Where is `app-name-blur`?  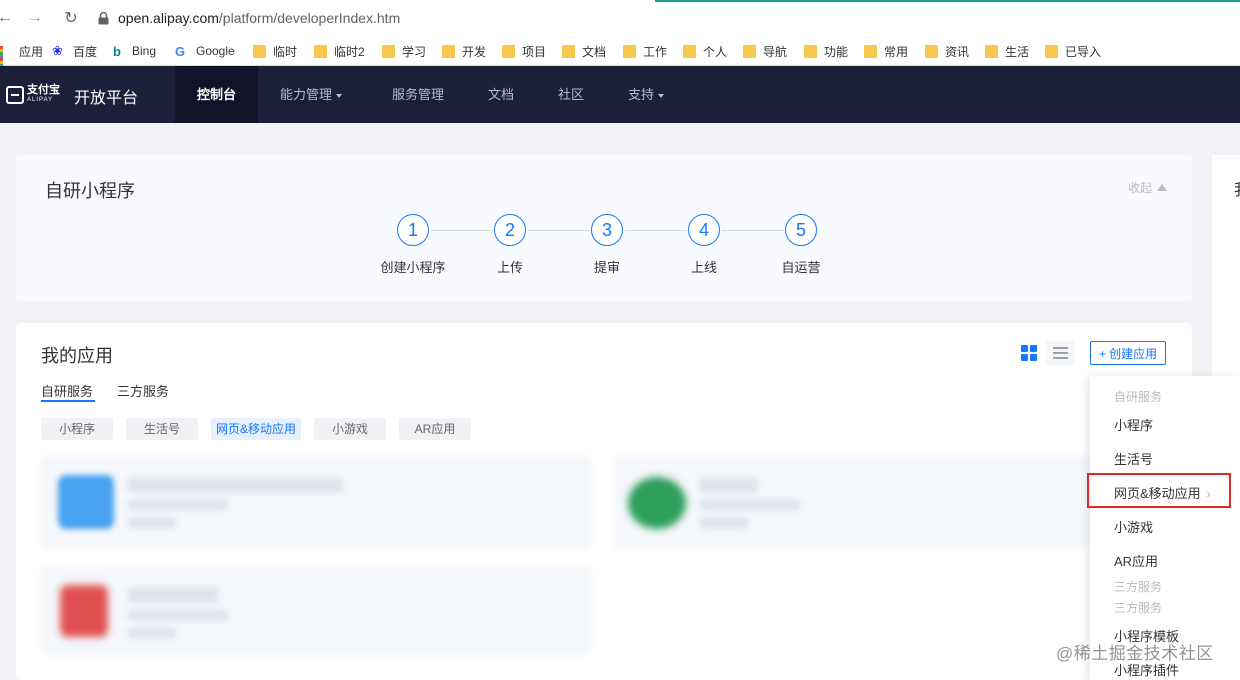
app-name-blur is located at coordinates (235, 485).